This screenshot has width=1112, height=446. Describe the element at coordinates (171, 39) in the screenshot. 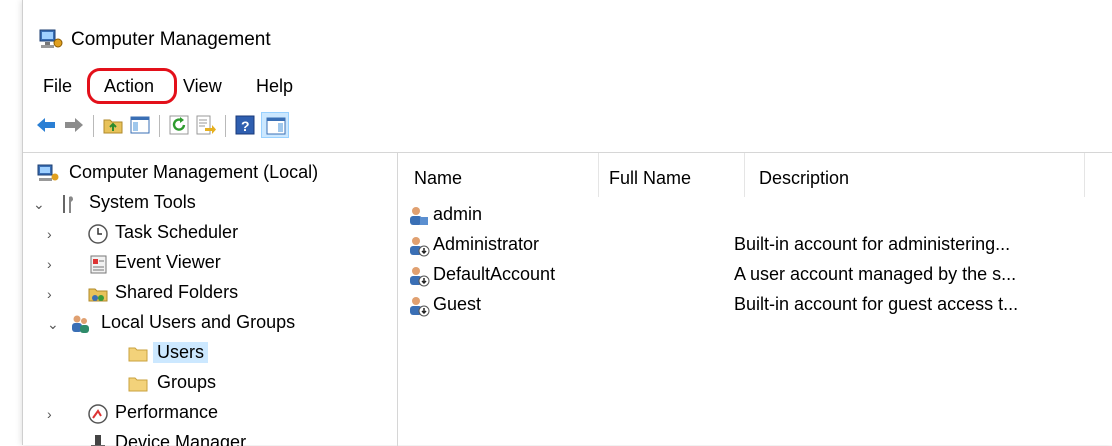

I see `window-title: Computer Management` at that location.